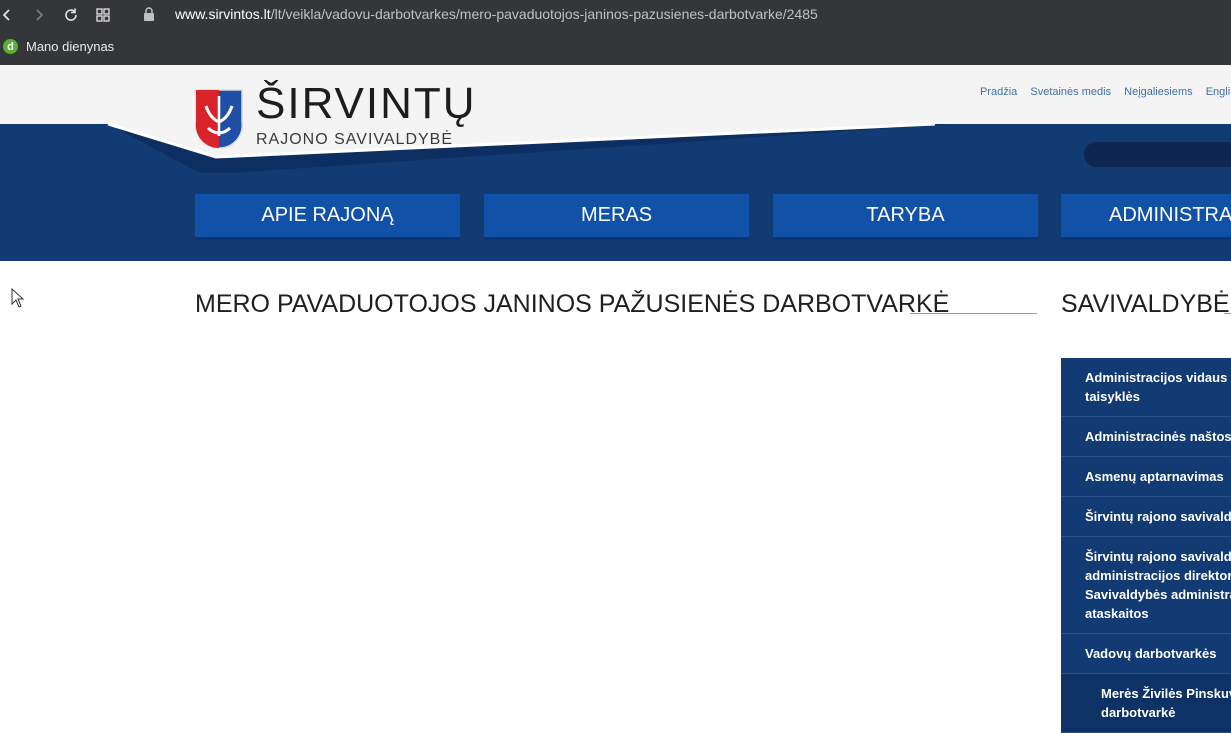  I want to click on forward-icon, so click(39, 15).